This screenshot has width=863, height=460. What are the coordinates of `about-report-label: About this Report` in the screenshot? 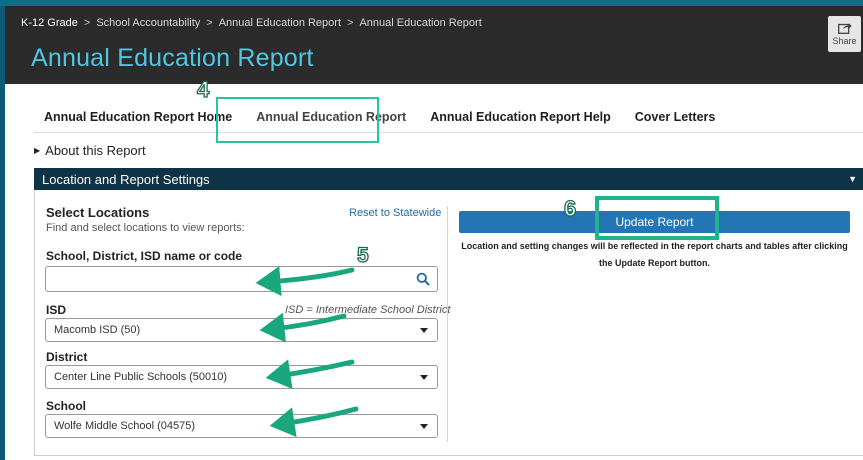 It's located at (95, 150).